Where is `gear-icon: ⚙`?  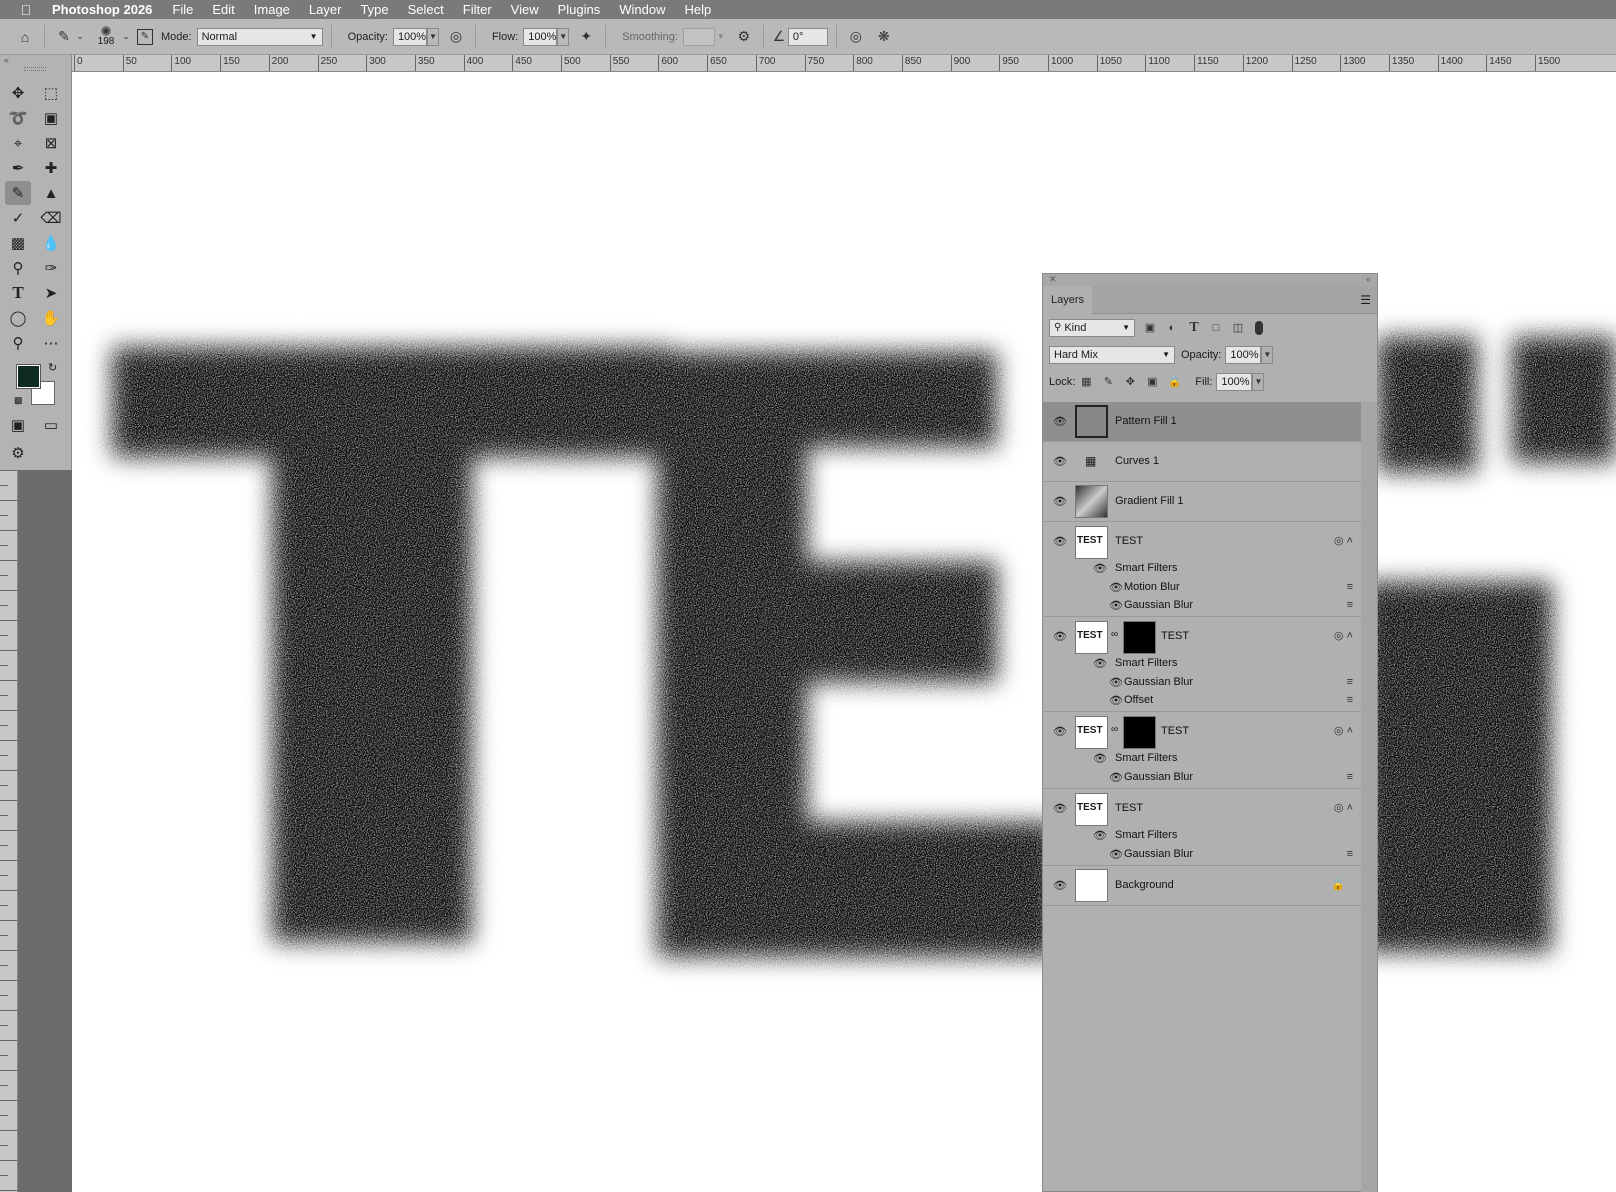
gear-icon: ⚙ is located at coordinates (744, 37).